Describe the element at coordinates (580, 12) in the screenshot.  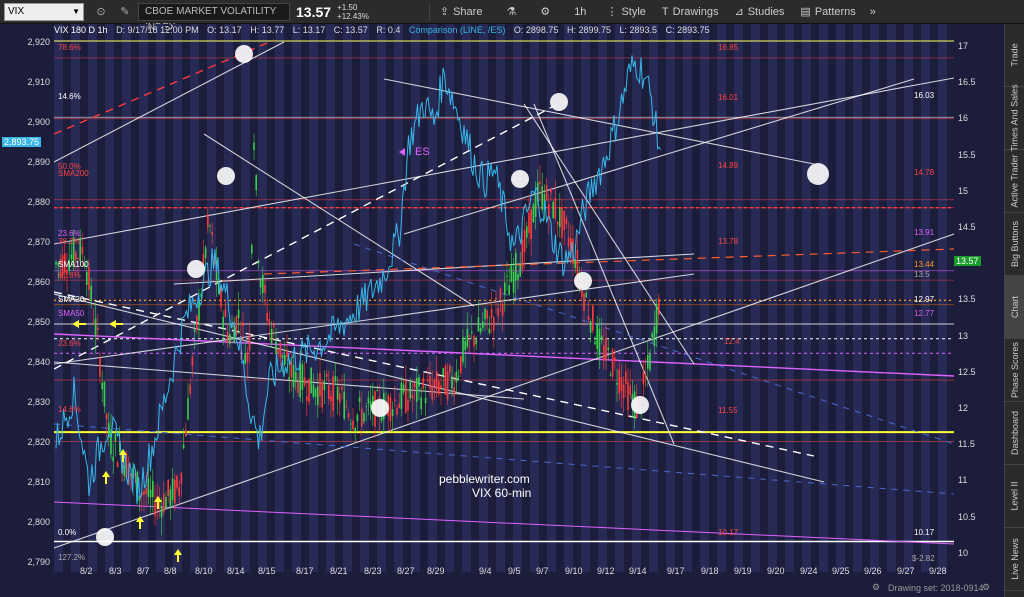
I see `interval-button: 1h` at that location.